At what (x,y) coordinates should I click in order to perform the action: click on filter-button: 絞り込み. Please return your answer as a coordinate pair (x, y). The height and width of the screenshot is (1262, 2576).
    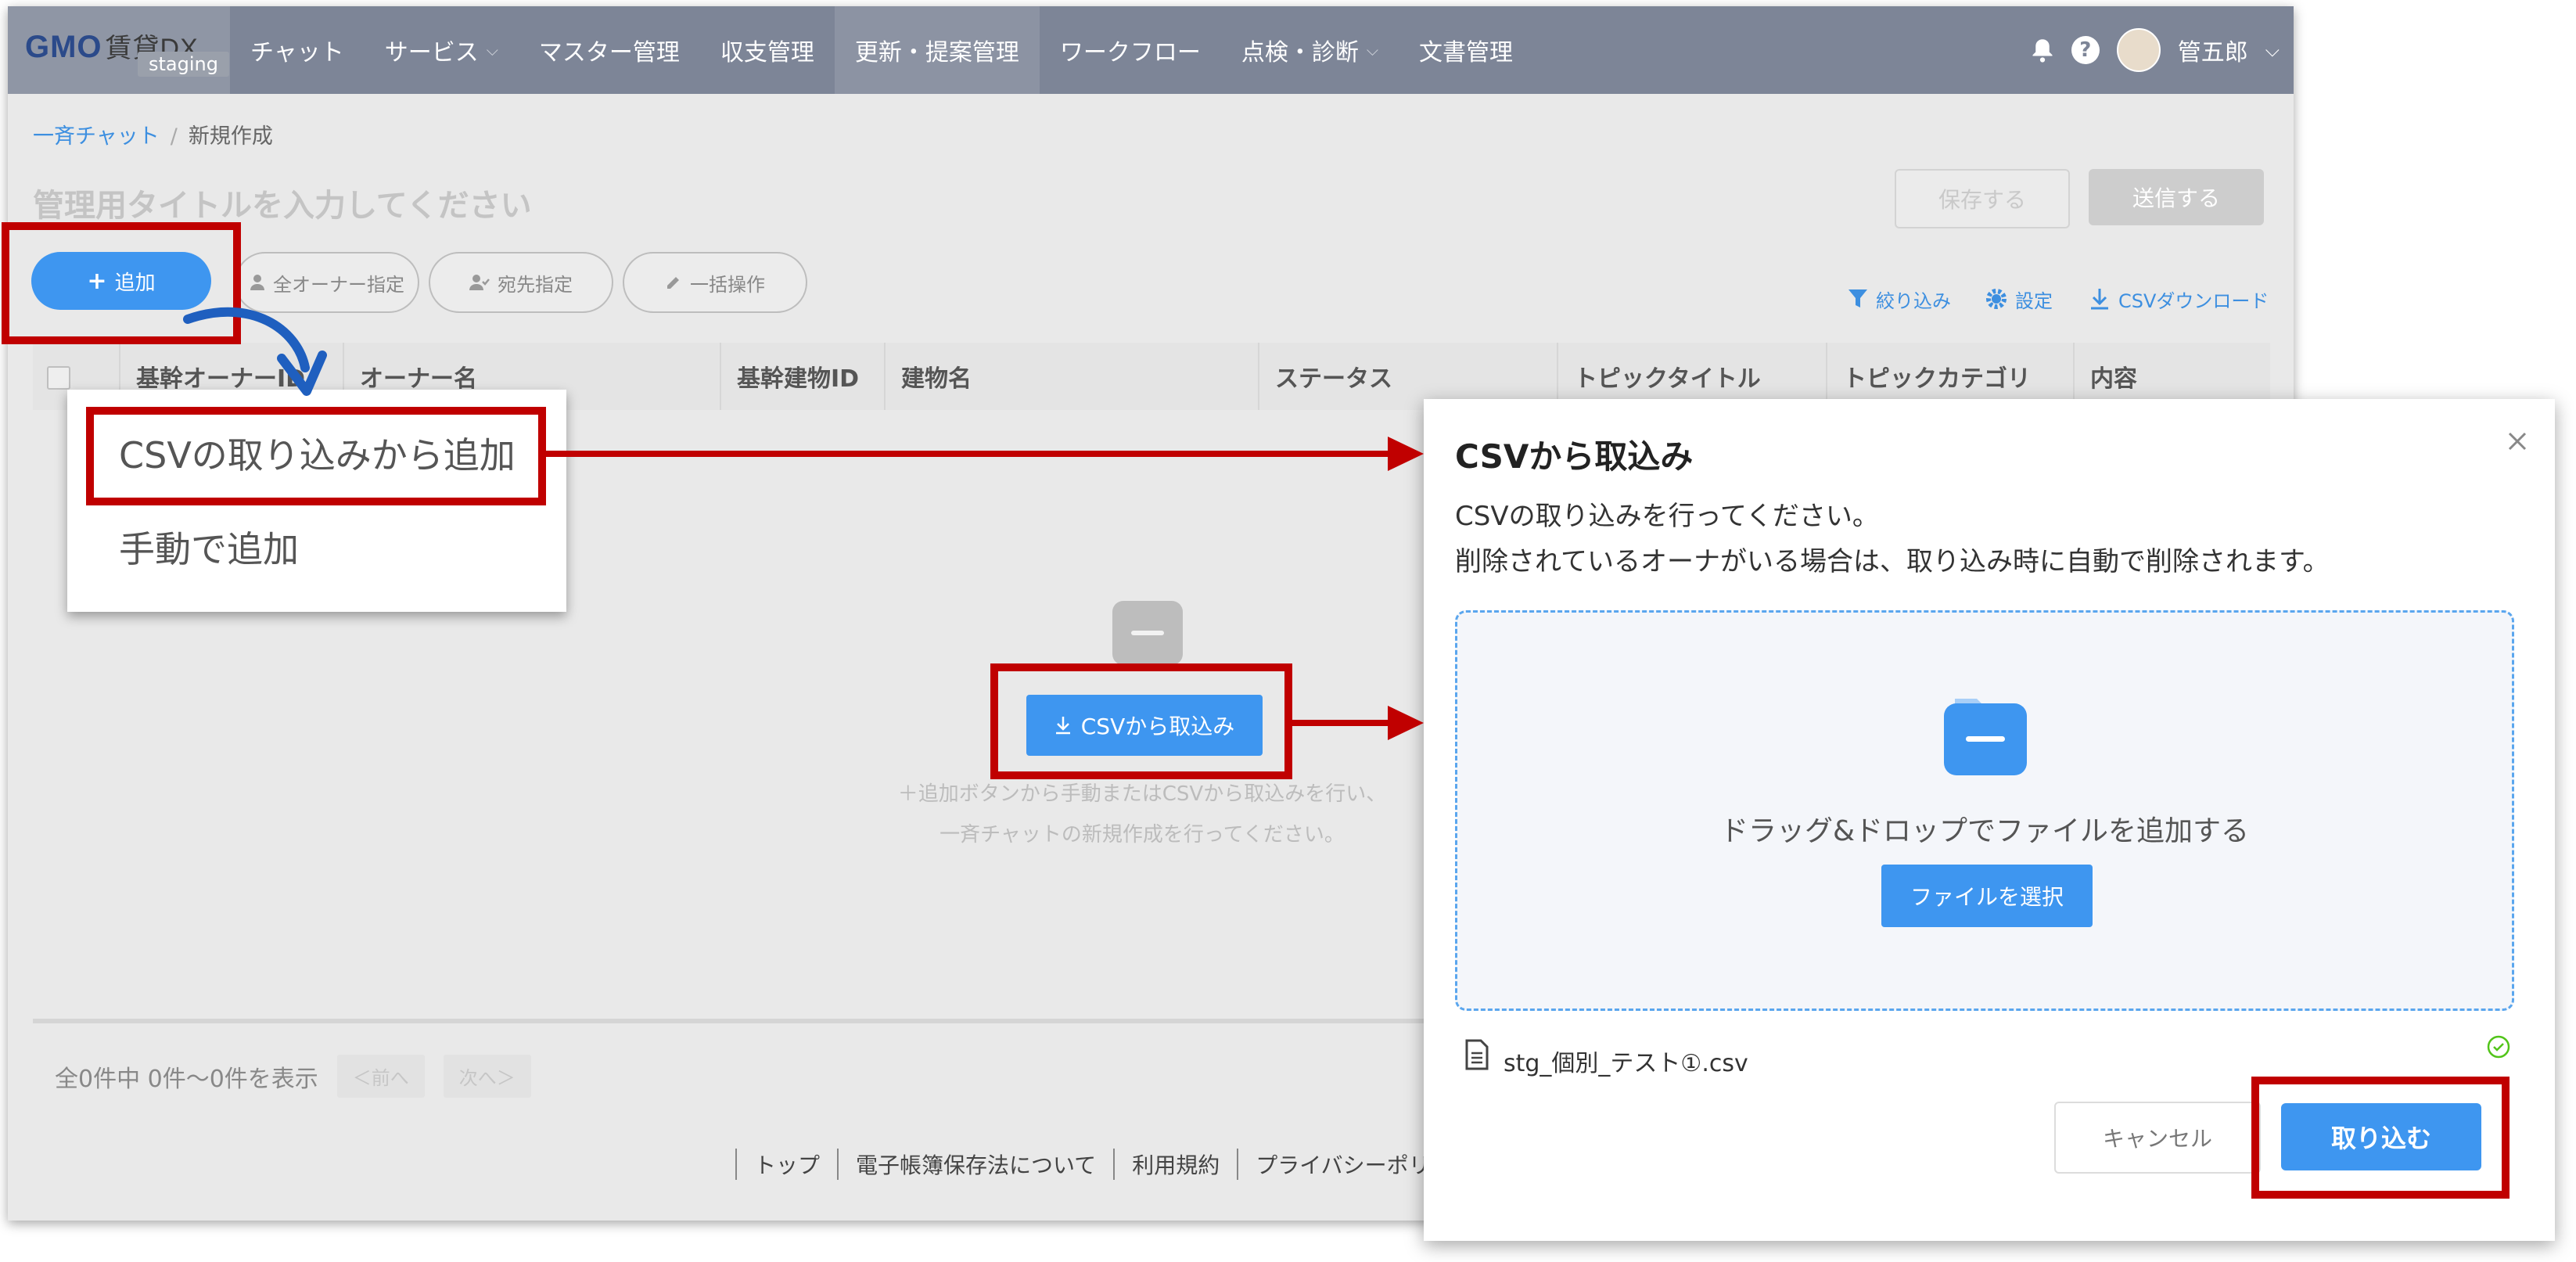
    Looking at the image, I should click on (1900, 299).